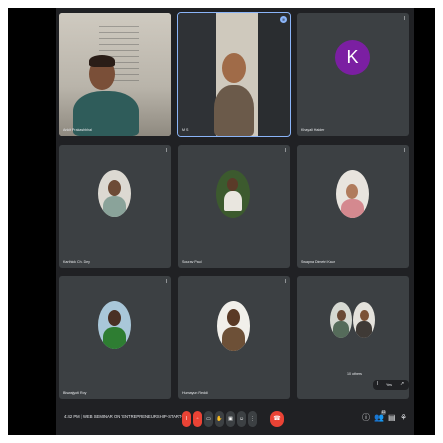 Image resolution: width=443 pixels, height=443 pixels. Describe the element at coordinates (192, 262) in the screenshot. I see `participant-name: Sourav Paul` at that location.